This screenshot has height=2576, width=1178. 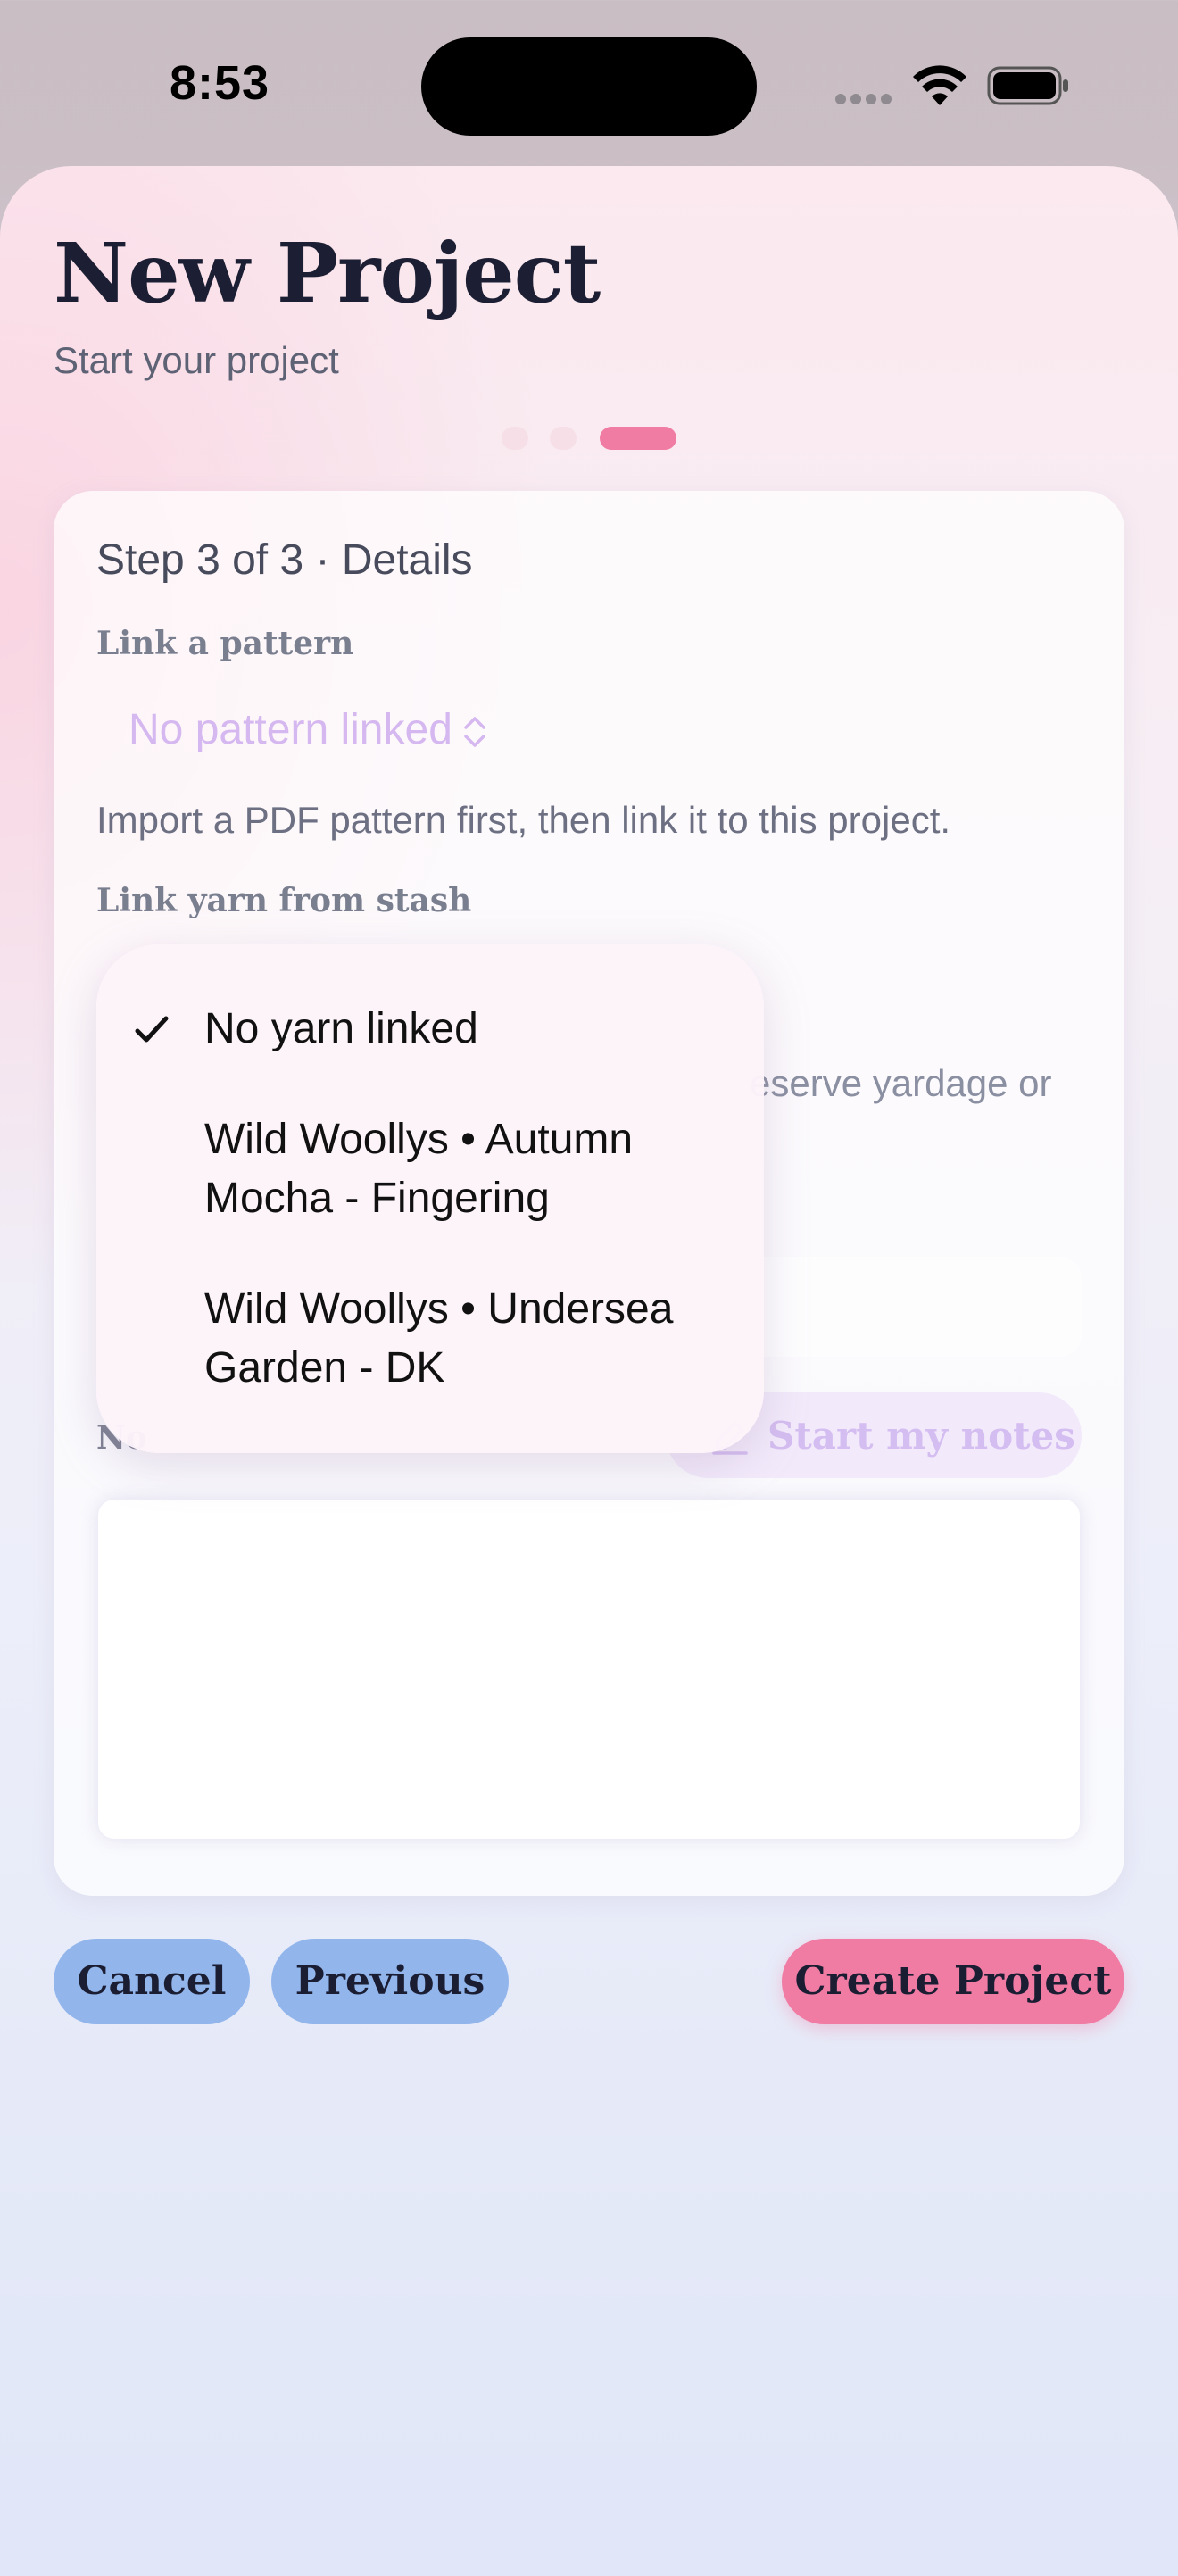 I want to click on page-subtitle: Start your project, so click(x=196, y=360).